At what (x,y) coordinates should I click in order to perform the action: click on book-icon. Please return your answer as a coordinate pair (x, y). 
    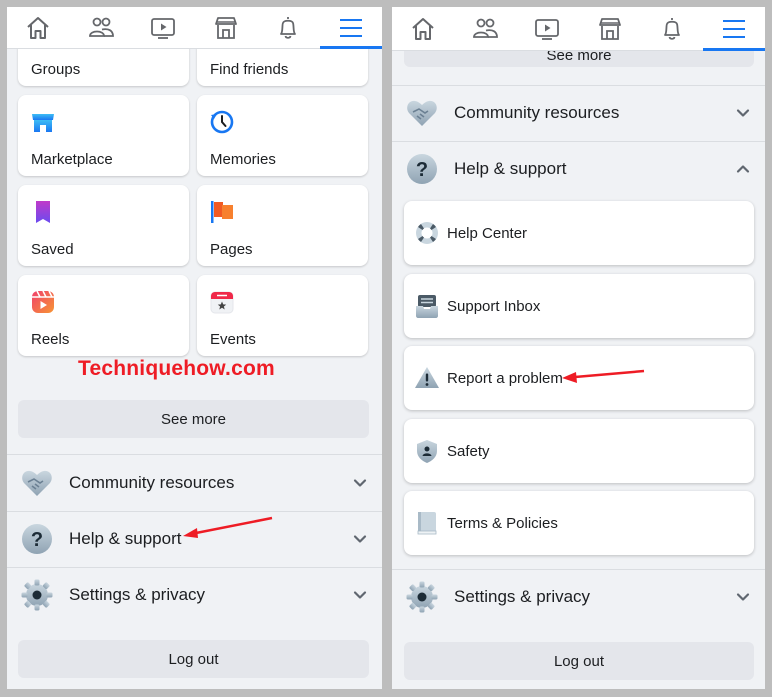
    Looking at the image, I should click on (427, 523).